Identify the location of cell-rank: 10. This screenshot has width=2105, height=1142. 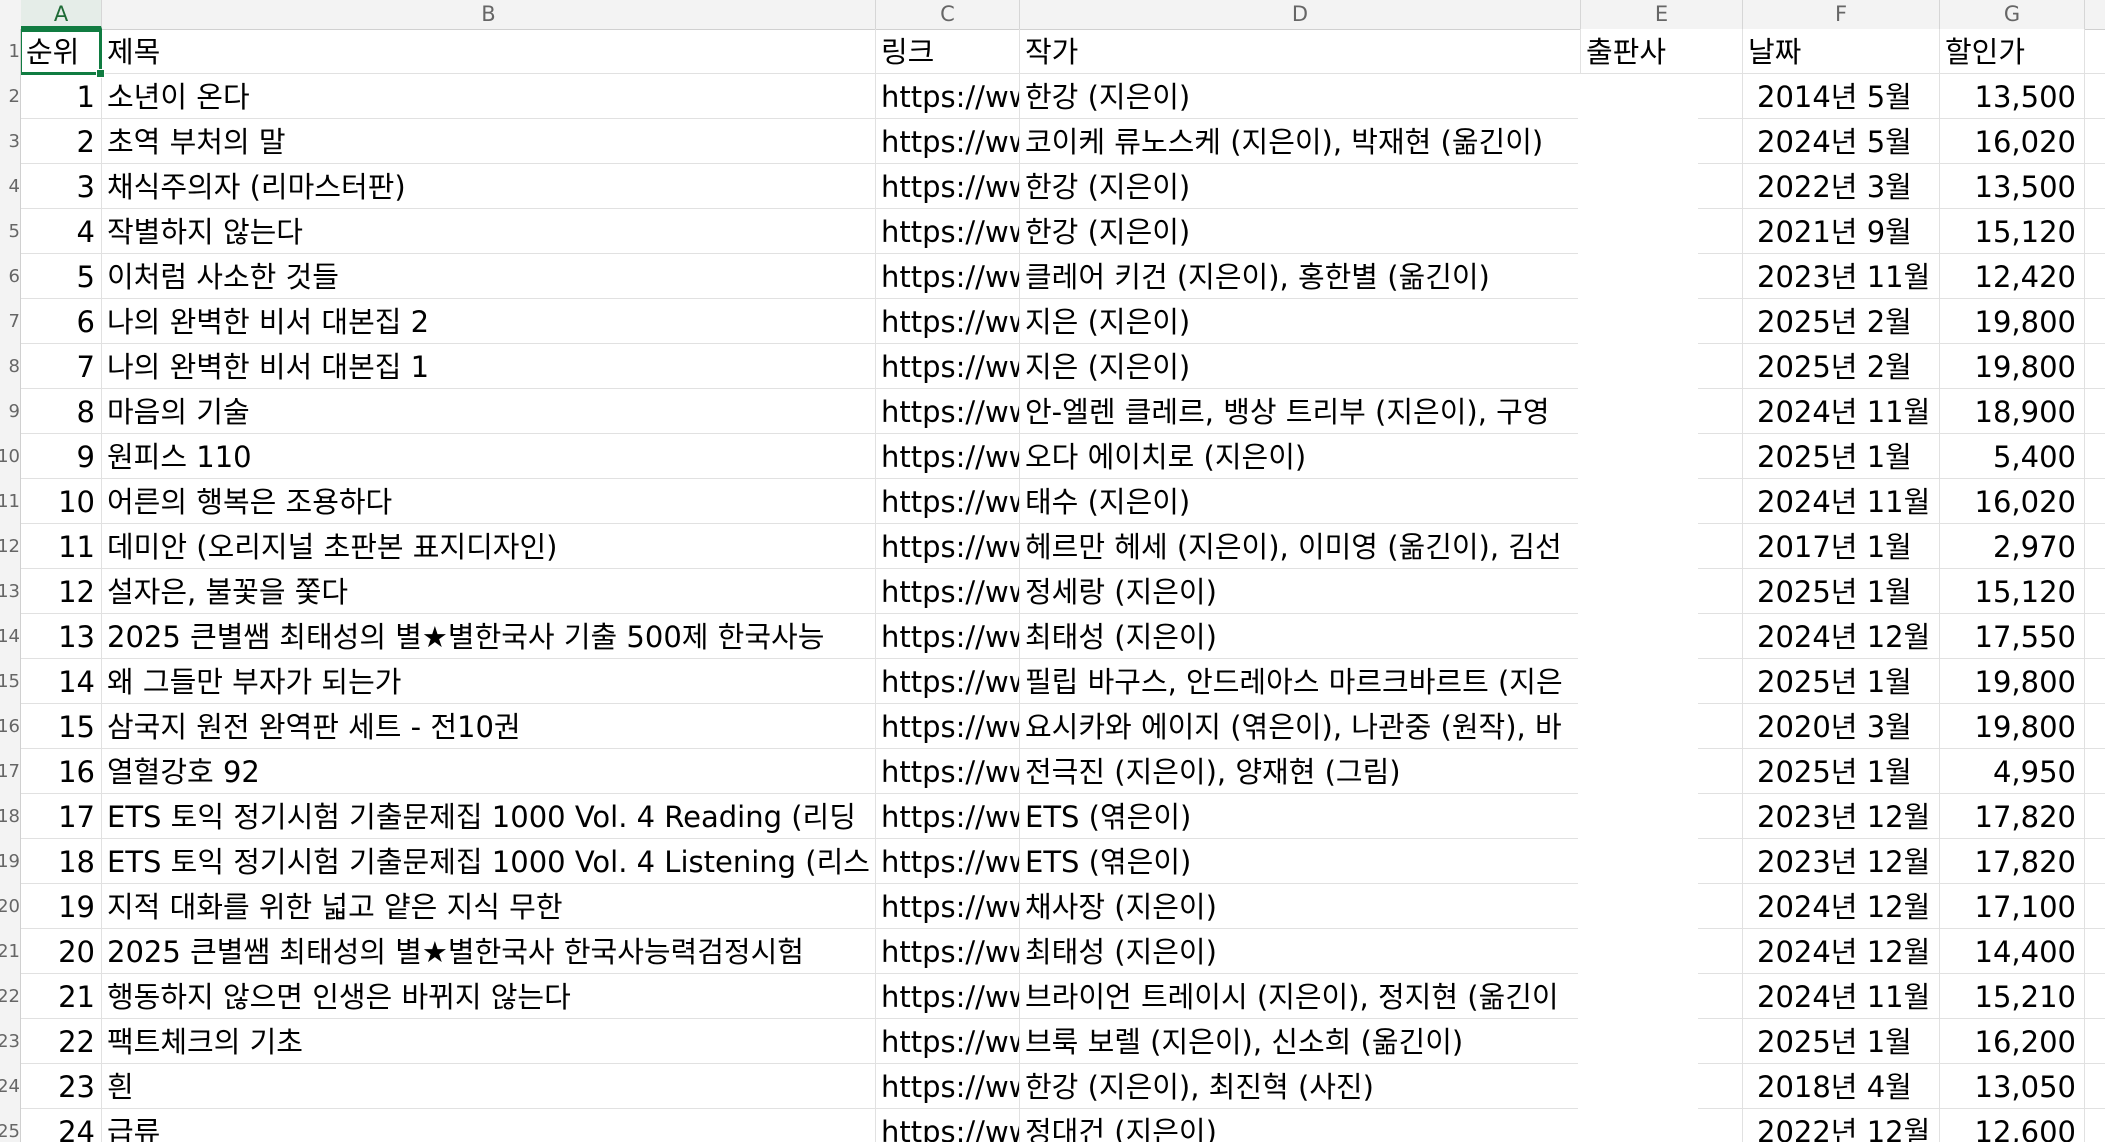
(61, 501).